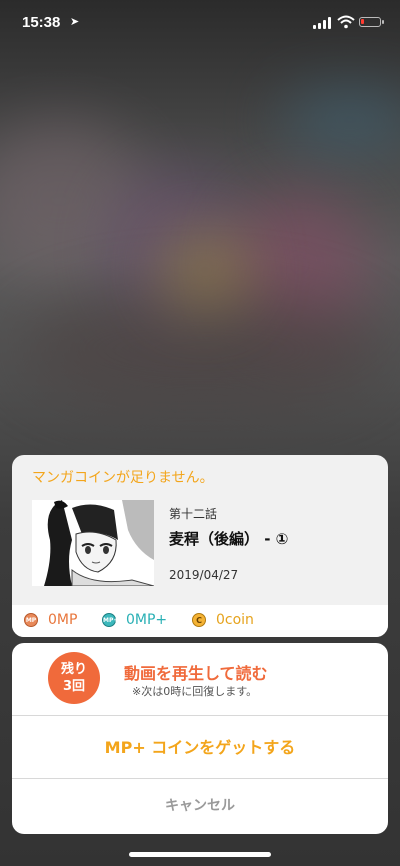 The height and width of the screenshot is (866, 400). What do you see at coordinates (31, 620) in the screenshot?
I see `mp-coin-icon: MP` at bounding box center [31, 620].